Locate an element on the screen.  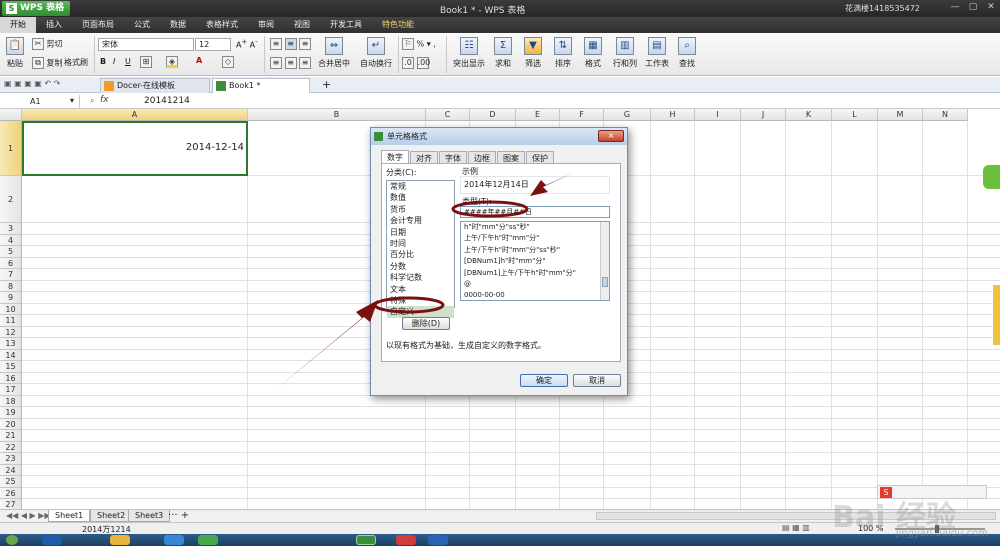
column-header-d: D is located at coordinates (493, 115).